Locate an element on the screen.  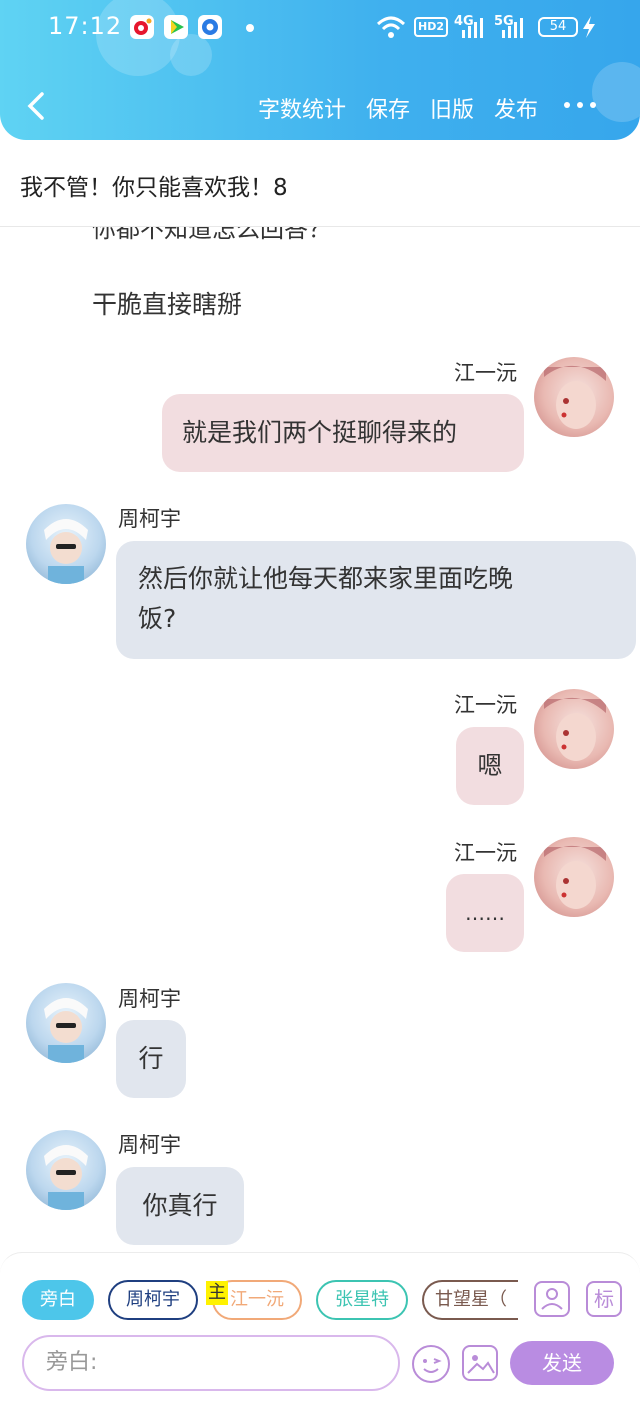
nav-bar: 字数统计 保存 旧版 发布 is located at coordinates (320, 108).